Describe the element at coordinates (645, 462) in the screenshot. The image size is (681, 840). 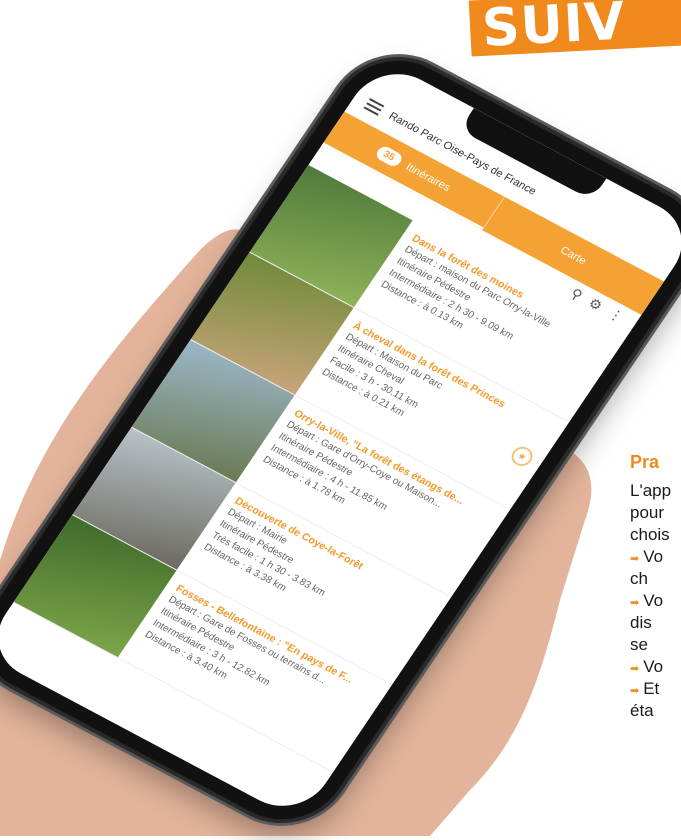
I see `article-heading: Pra` at that location.